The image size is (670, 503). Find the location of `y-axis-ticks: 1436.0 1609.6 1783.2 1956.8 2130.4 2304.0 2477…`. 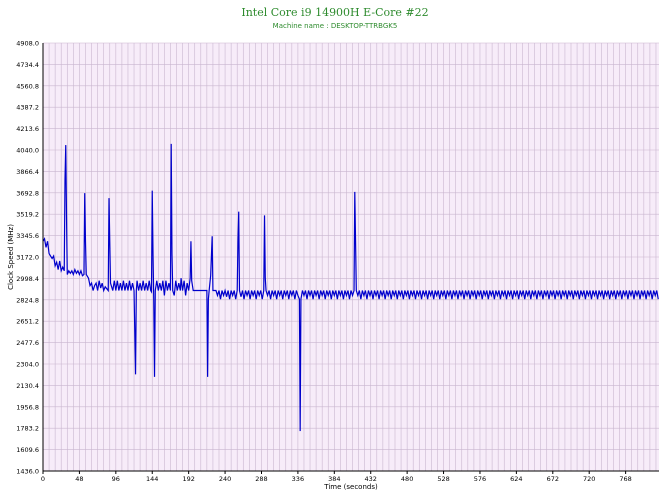

y-axis-ticks: 1436.0 1609.6 1783.2 1956.8 2130.4 2304.0 2477… is located at coordinates (27, 258).